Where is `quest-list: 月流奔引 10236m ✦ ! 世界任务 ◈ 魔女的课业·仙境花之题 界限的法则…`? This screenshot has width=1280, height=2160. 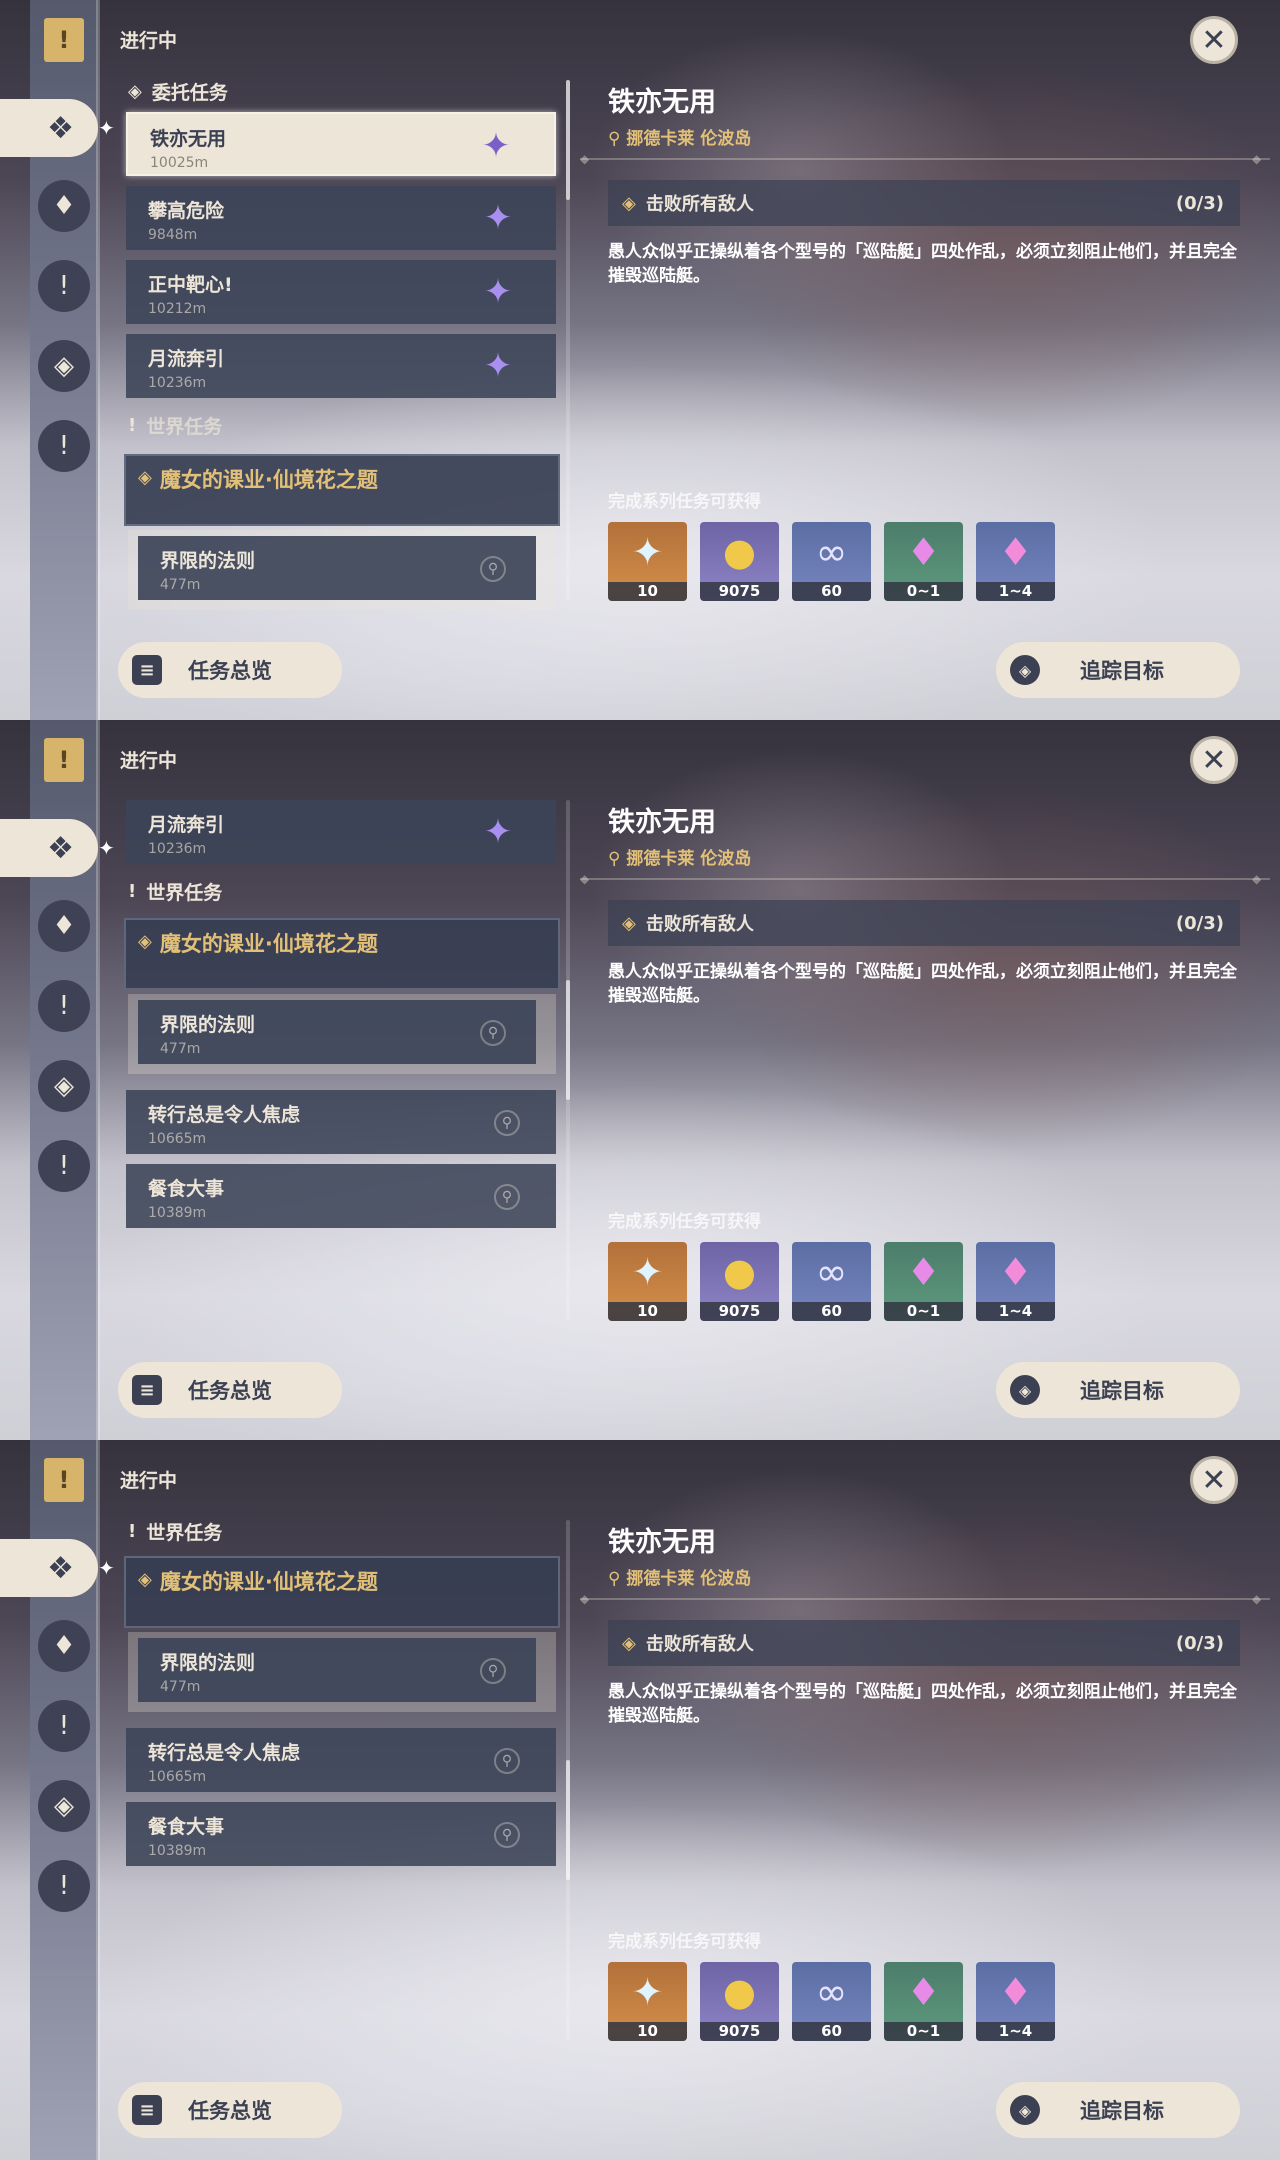
quest-list: 月流奔引 10236m ✦ ! 世界任务 ◈ 魔女的课业·仙境花之题 界限的法则… is located at coordinates (343, 1060).